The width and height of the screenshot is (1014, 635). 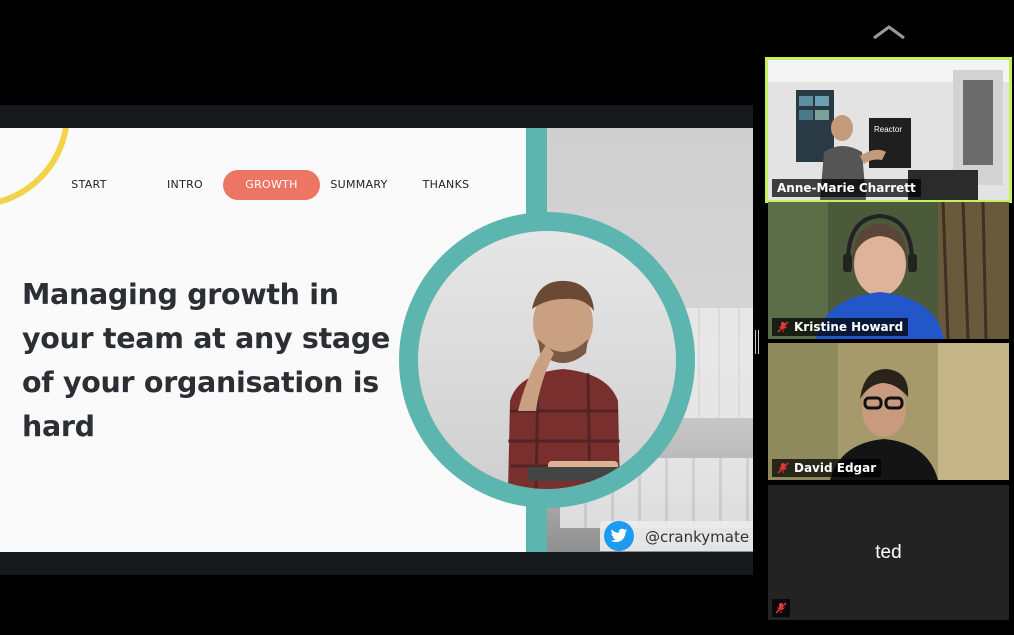 What do you see at coordinates (757, 342) in the screenshot?
I see `panel-resize-handle` at bounding box center [757, 342].